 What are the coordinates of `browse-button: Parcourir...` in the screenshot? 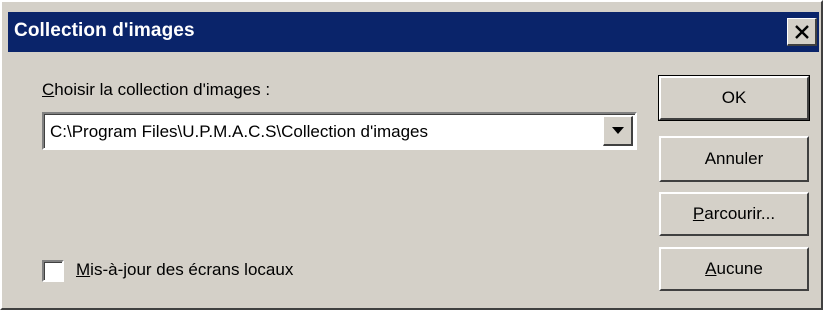 It's located at (734, 214).